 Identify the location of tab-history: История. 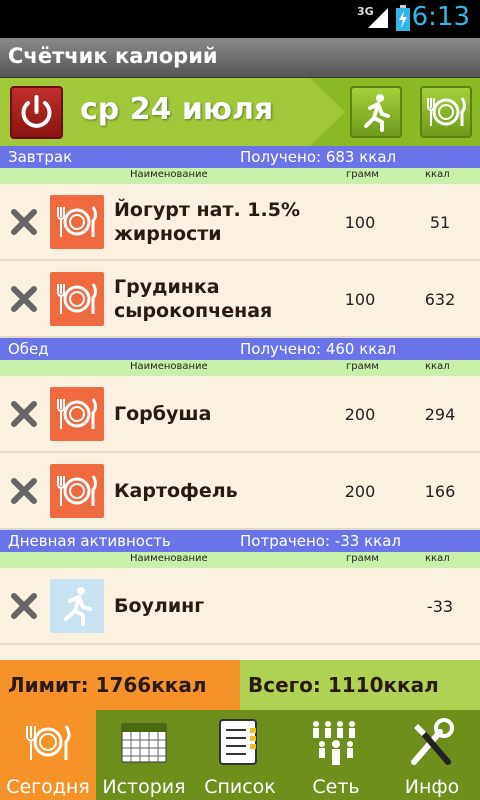
(144, 755).